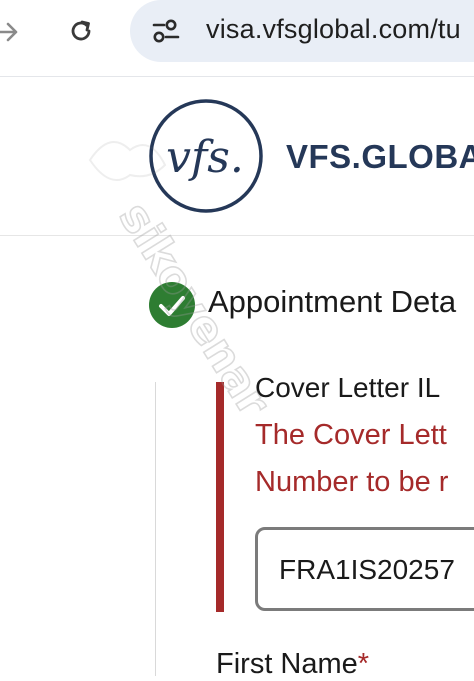 Image resolution: width=474 pixels, height=681 pixels. I want to click on browser-toolbar: visa.vfsglobal.com/tu, so click(237, 38).